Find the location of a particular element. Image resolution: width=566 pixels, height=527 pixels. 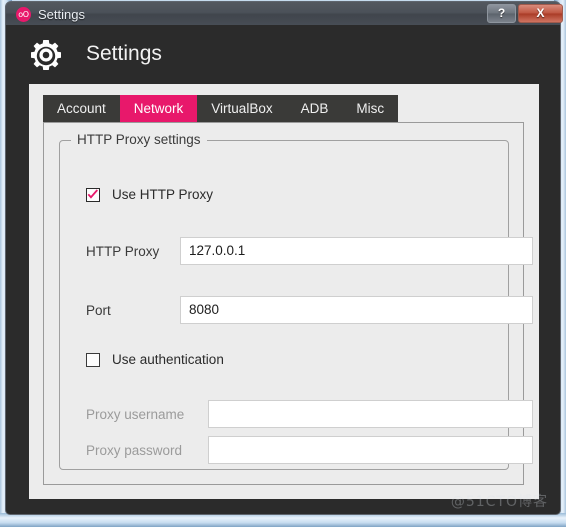

proxy-password-input is located at coordinates (370, 450).